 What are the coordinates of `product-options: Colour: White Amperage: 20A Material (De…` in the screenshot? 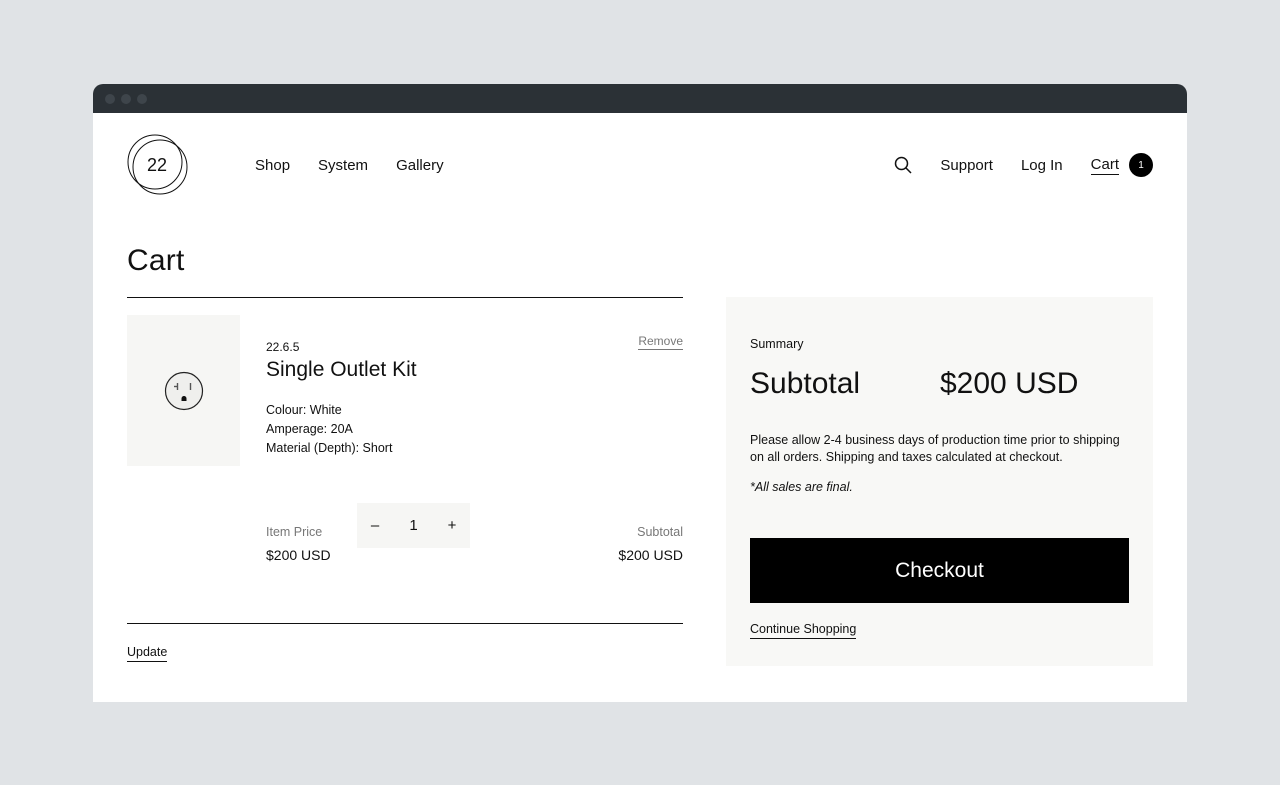 It's located at (329, 429).